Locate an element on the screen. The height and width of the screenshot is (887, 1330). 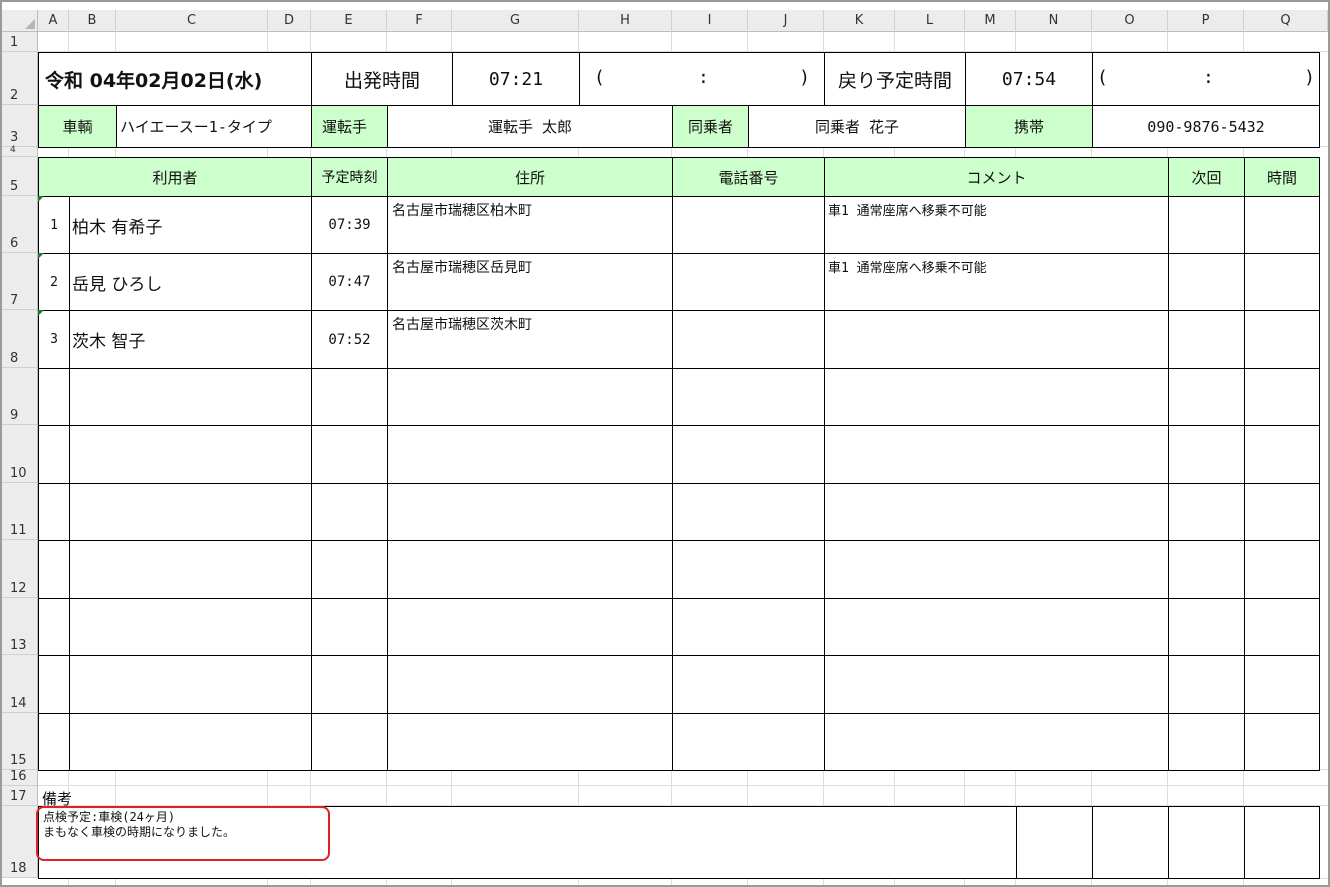
address-cell: 名古屋市瑞穂区茨木町 is located at coordinates (530, 339).